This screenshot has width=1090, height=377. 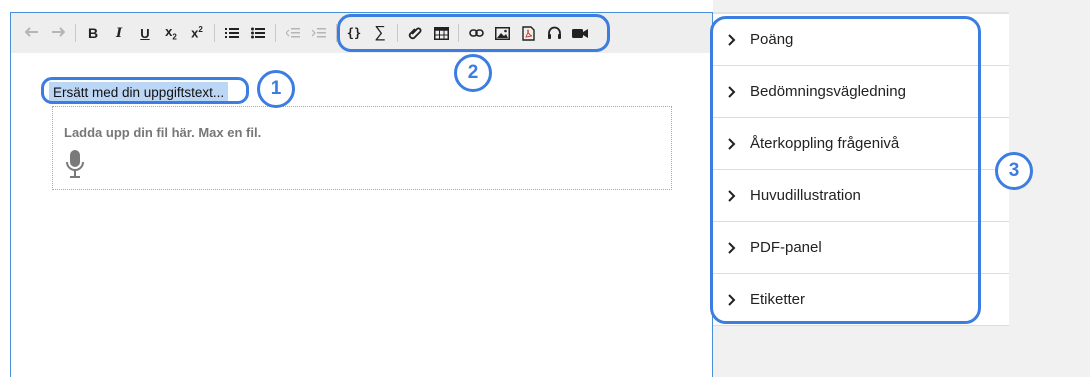 I want to click on file-upload-dropzone: Ladda upp din fil här. Max en fil., so click(x=362, y=148).